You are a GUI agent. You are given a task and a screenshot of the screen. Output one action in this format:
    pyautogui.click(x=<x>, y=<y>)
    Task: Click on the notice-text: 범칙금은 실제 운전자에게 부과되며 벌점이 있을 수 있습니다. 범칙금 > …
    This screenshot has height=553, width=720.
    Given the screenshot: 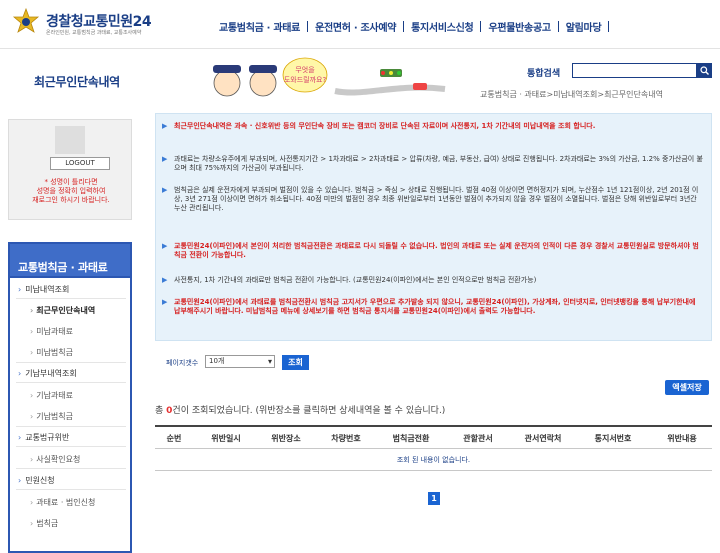 What is the action you would take?
    pyautogui.click(x=436, y=199)
    